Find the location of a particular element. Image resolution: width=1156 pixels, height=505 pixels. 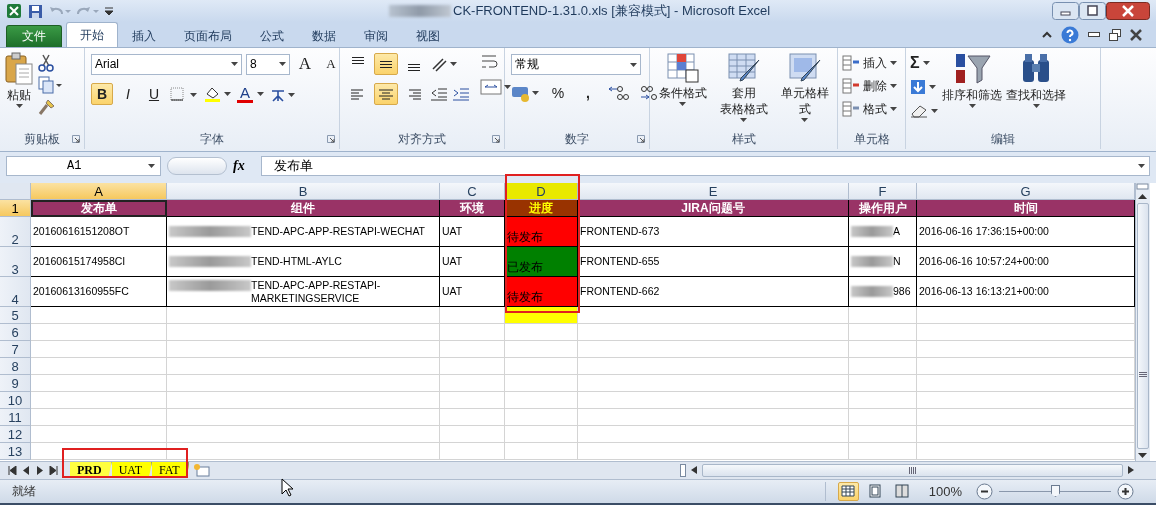

sort-filter-button: 排序和筛选 is located at coordinates (972, 95).